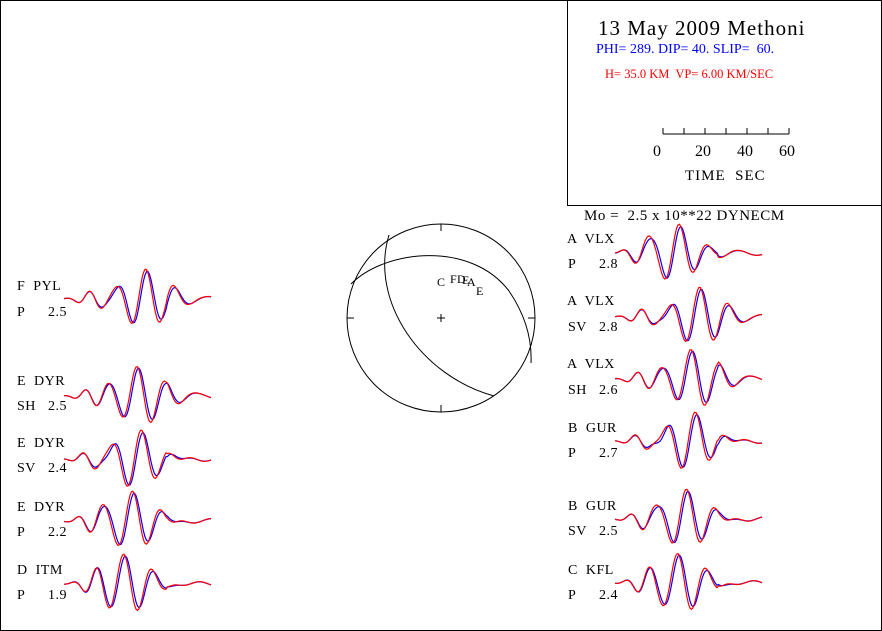 Image resolution: width=882 pixels, height=631 pixels. What do you see at coordinates (572, 264) in the screenshot?
I see `station-phase-right-0: P` at bounding box center [572, 264].